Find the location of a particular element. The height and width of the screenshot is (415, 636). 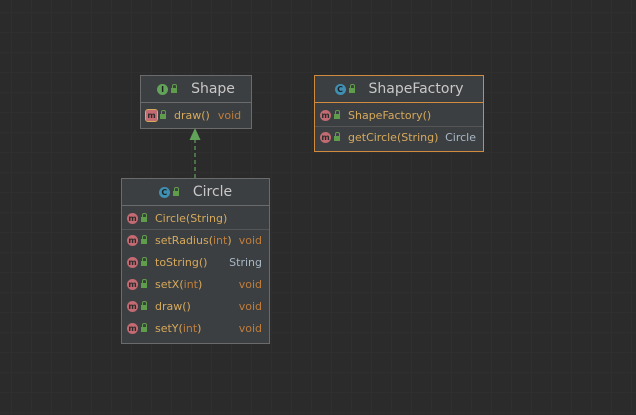

member-name: getCircle is located at coordinates (372, 137).